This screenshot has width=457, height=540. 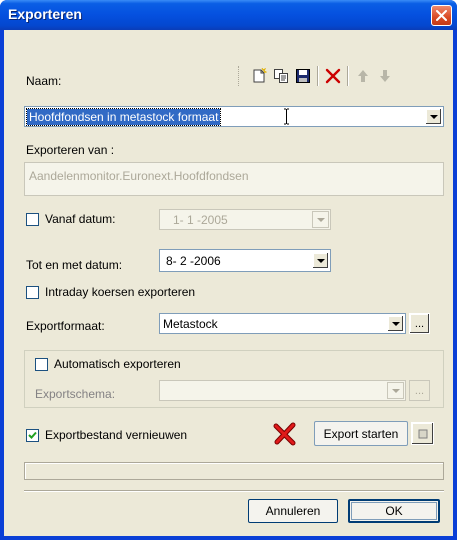 I want to click on close-button, so click(x=441, y=15).